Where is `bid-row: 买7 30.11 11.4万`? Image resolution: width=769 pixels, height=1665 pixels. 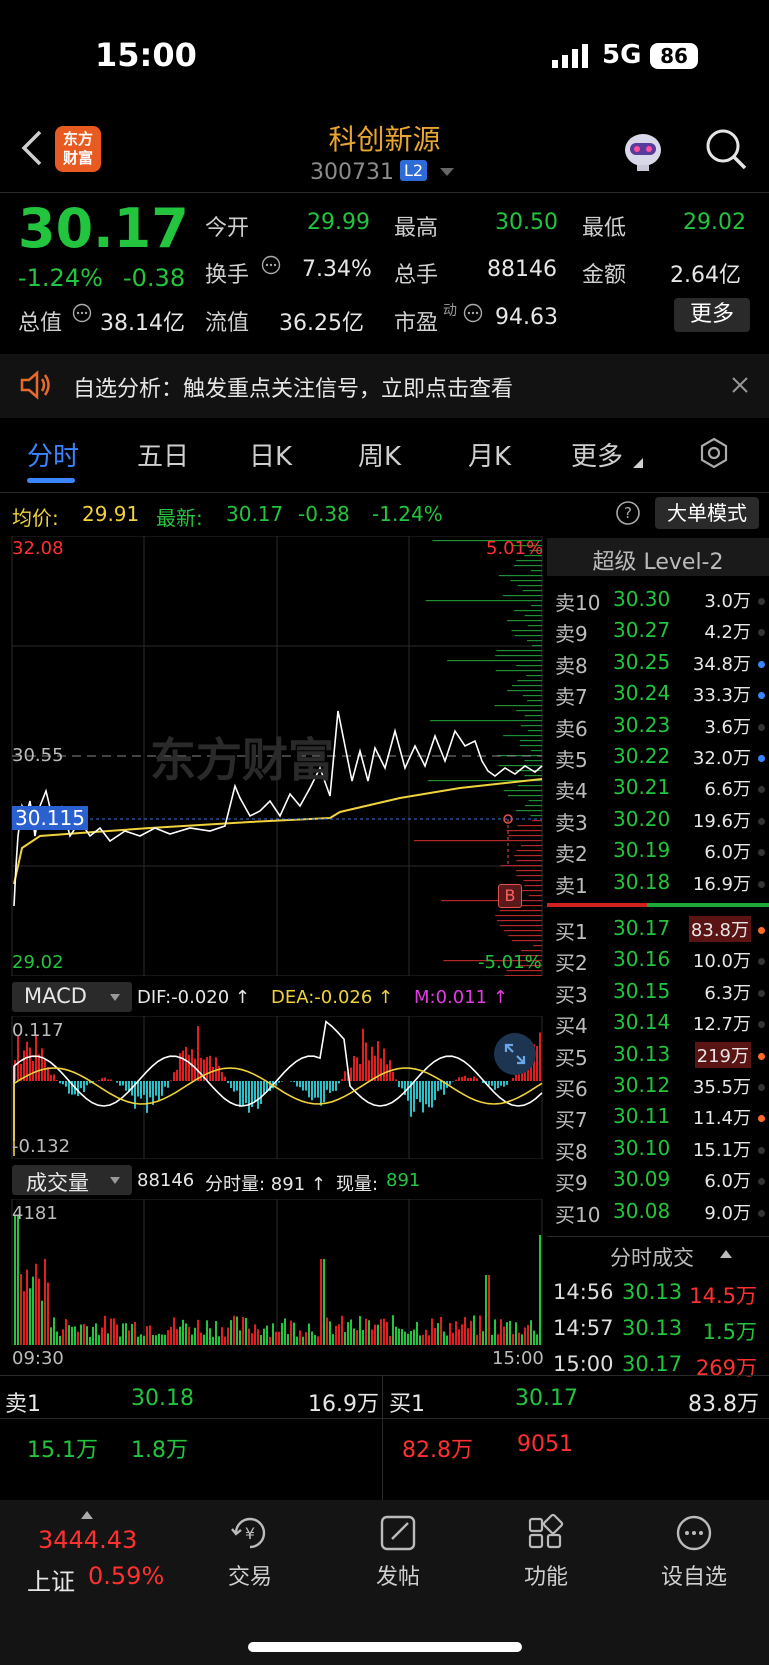
bid-row: 买7 30.11 11.4万 is located at coordinates (660, 1119).